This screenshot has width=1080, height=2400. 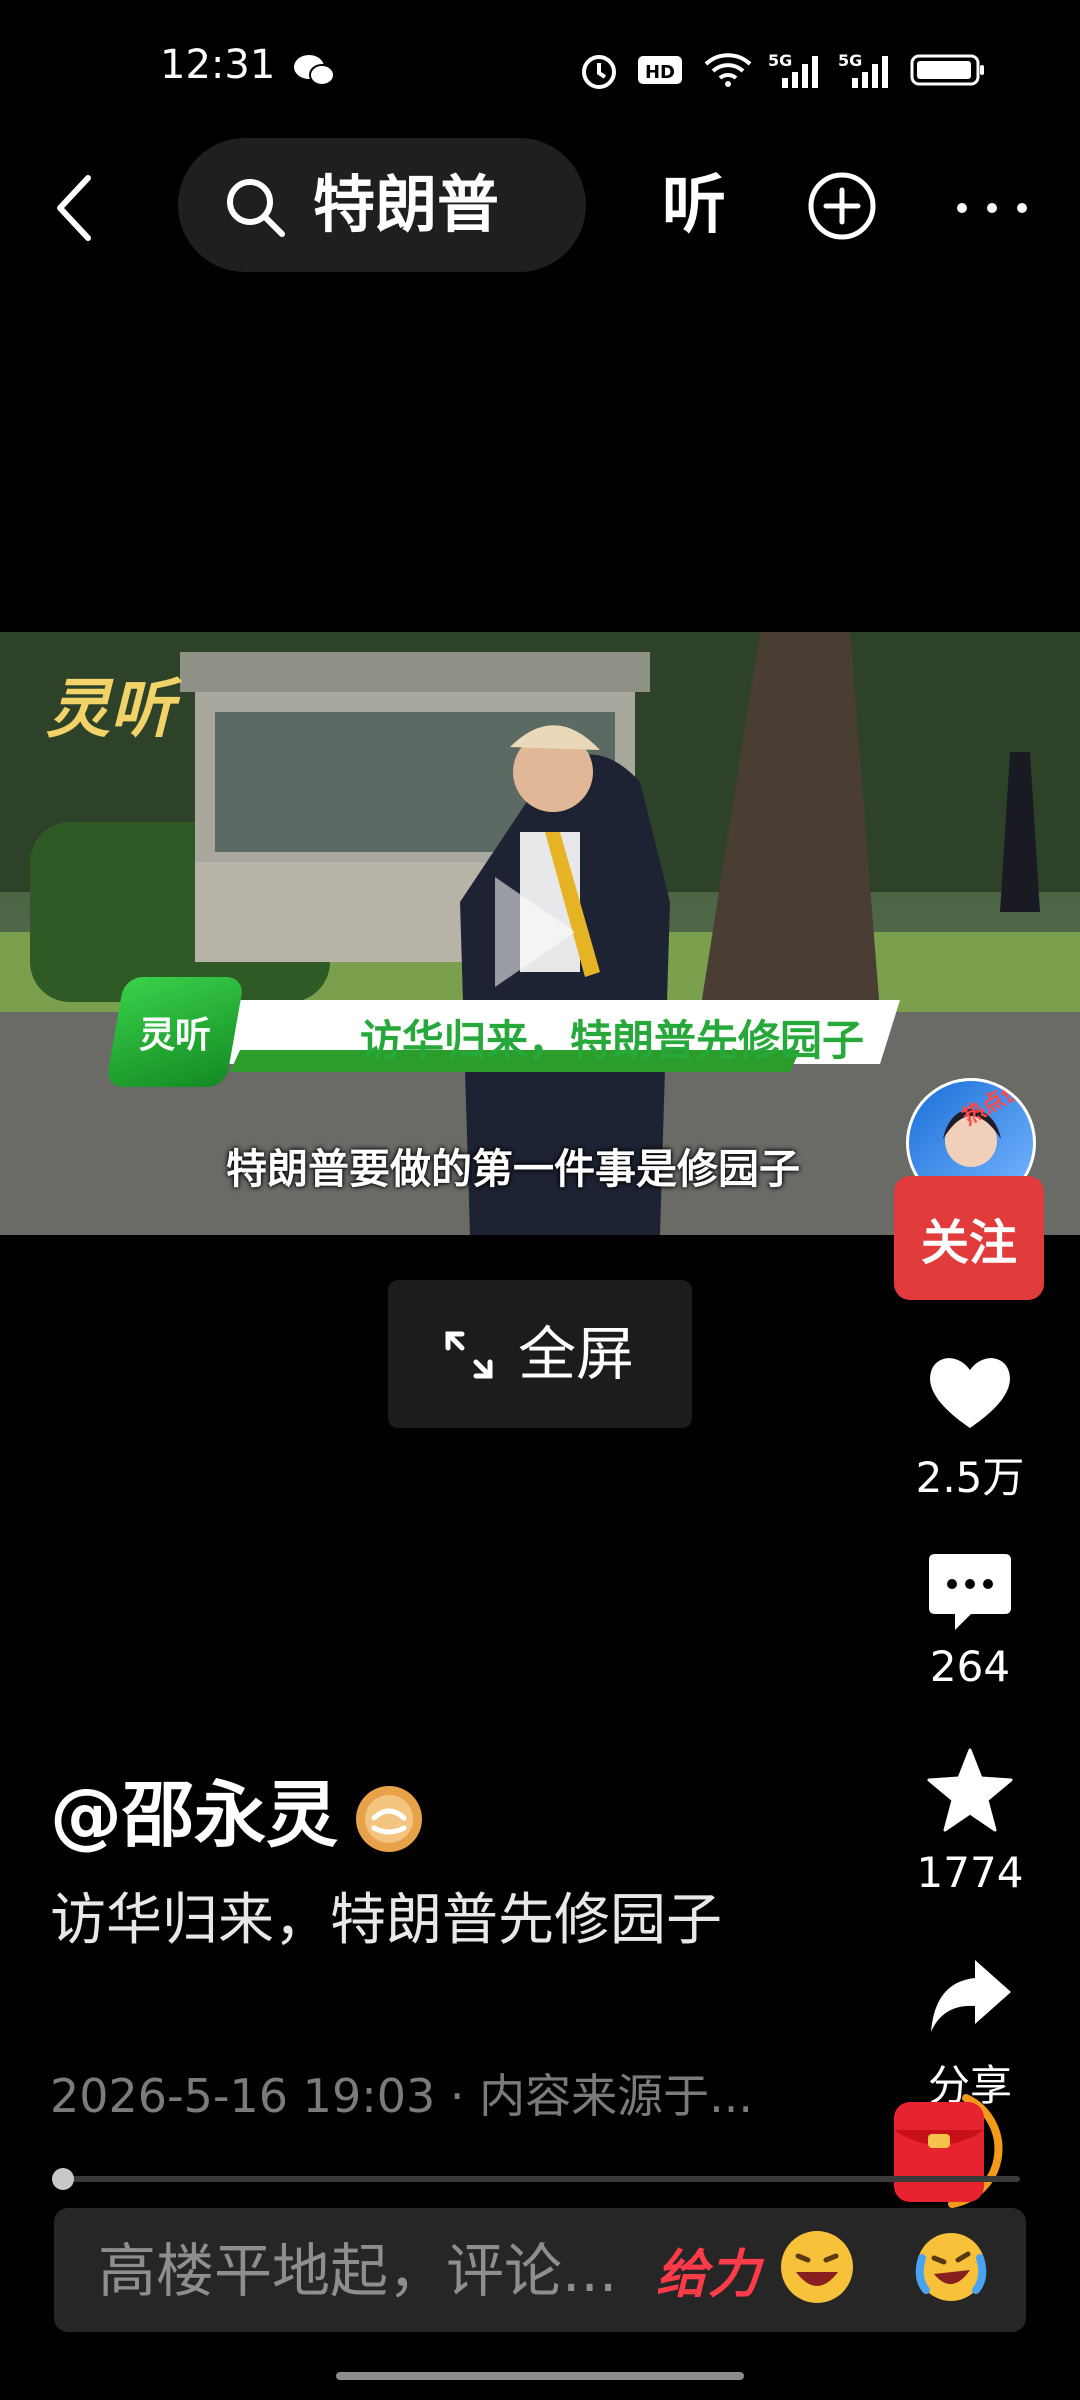 I want to click on status-time: 12:31, so click(x=218, y=65).